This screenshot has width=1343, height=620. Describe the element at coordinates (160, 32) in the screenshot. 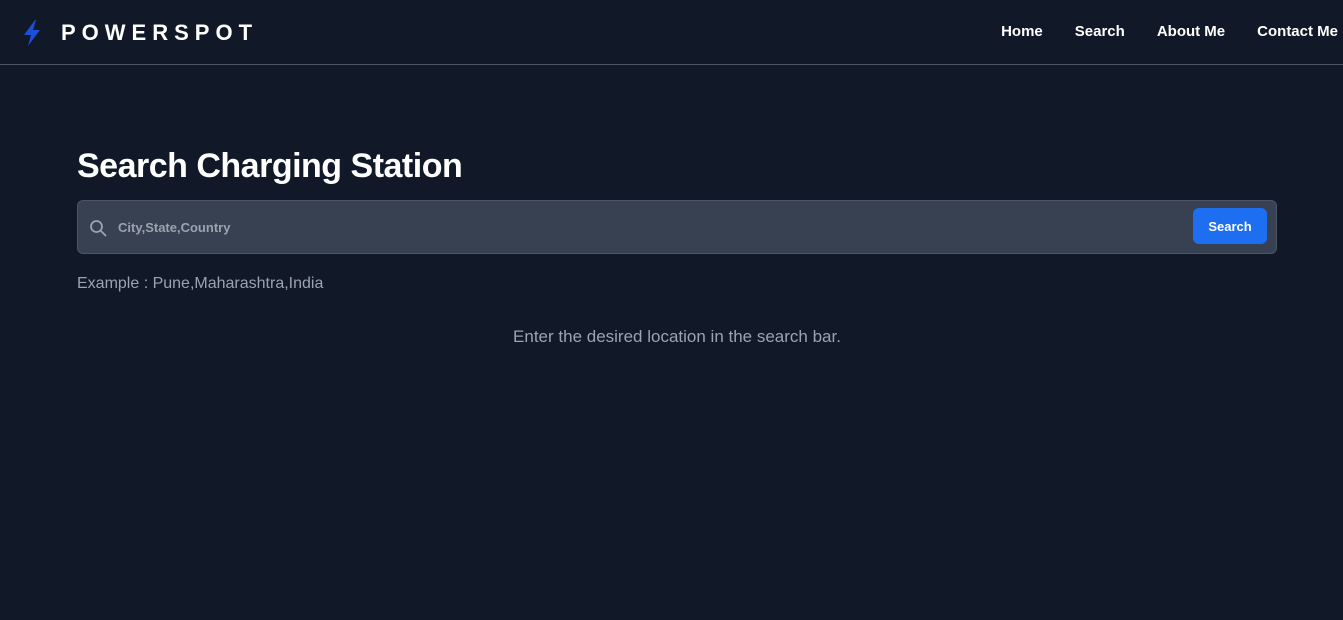

I see `brand-name: POWERSPOT` at that location.